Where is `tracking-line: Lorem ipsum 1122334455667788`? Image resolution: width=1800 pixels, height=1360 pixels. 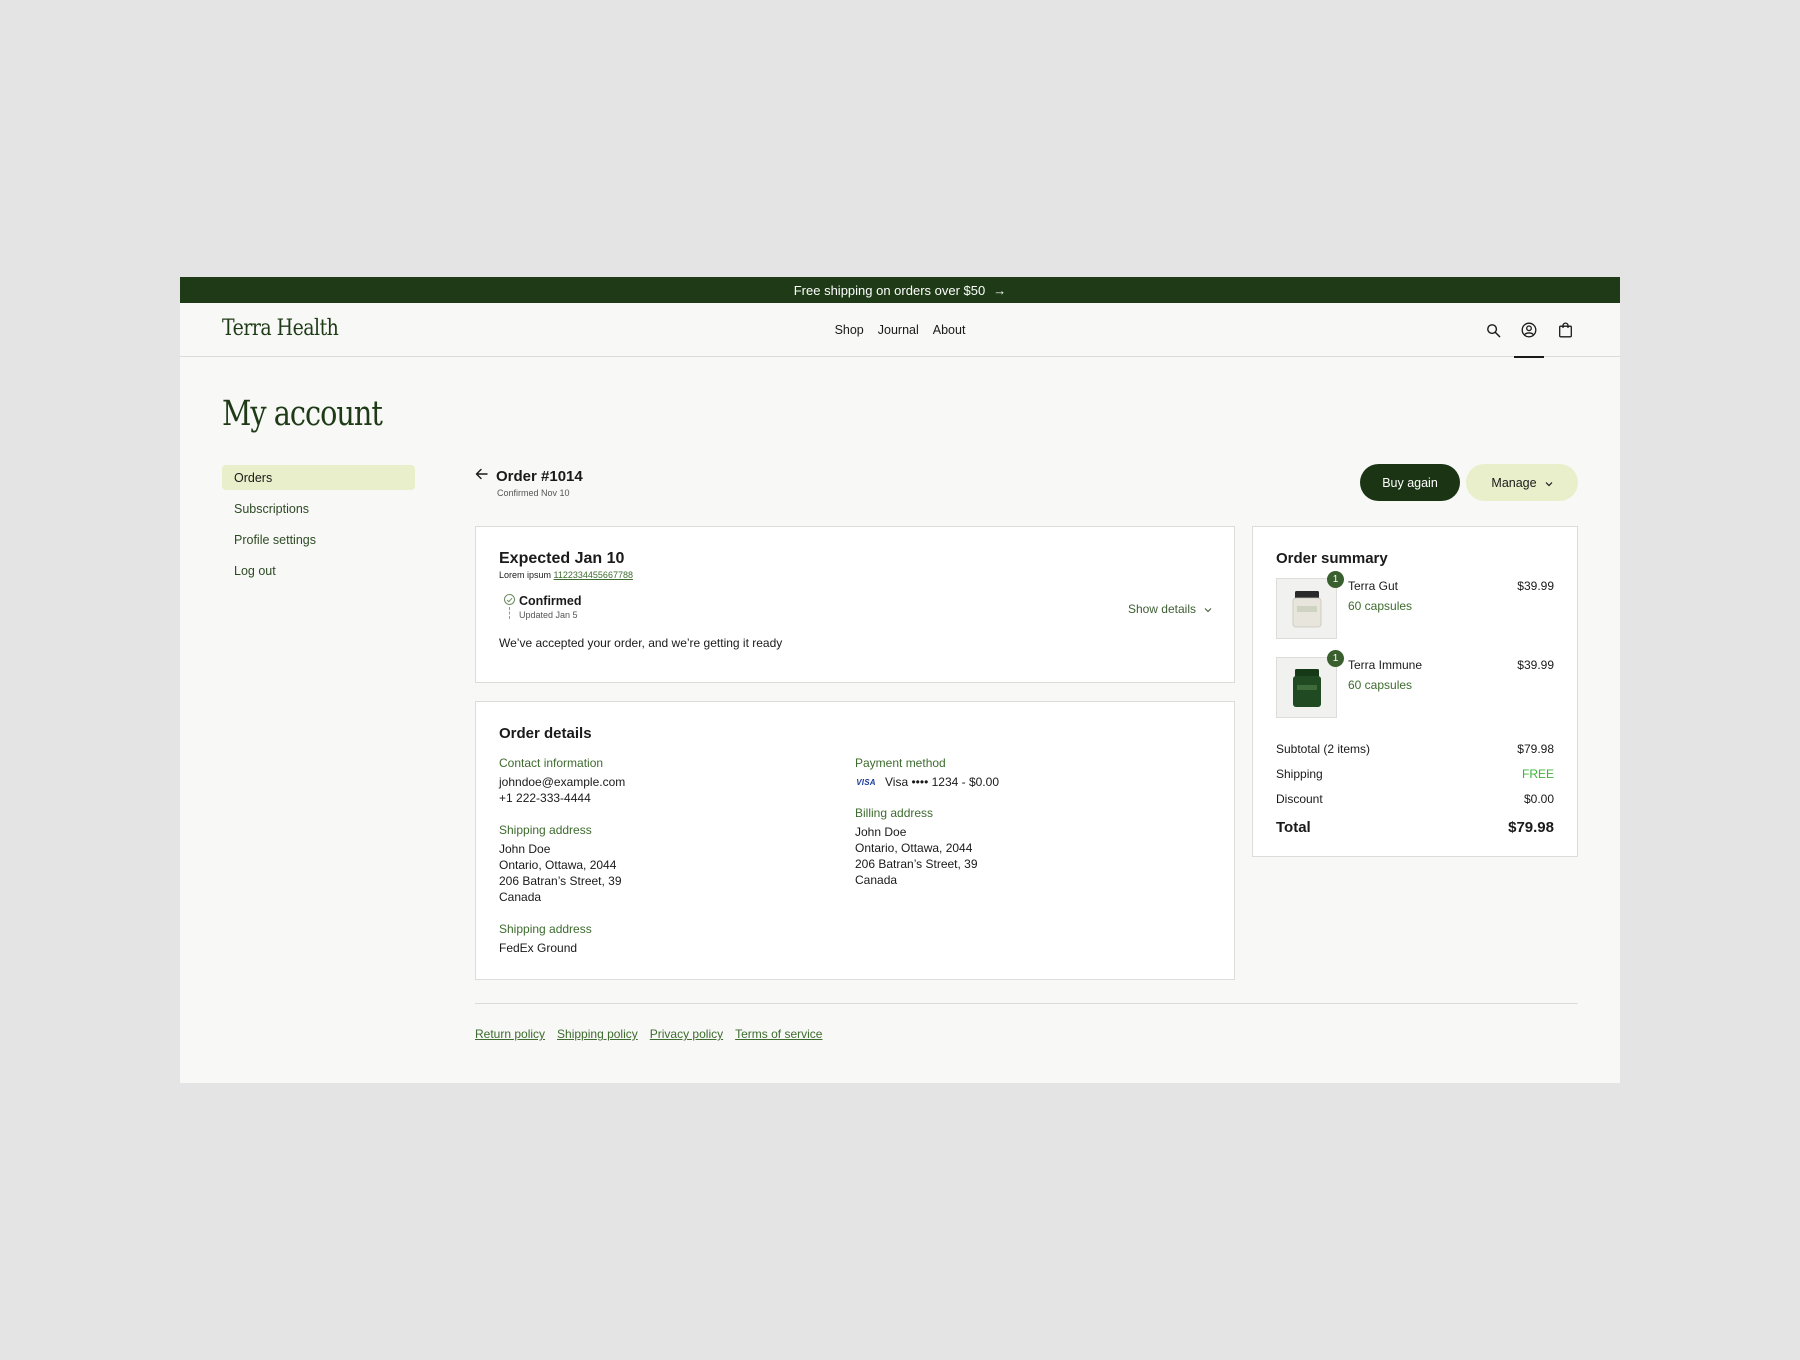 tracking-line: Lorem ipsum 1122334455667788 is located at coordinates (855, 575).